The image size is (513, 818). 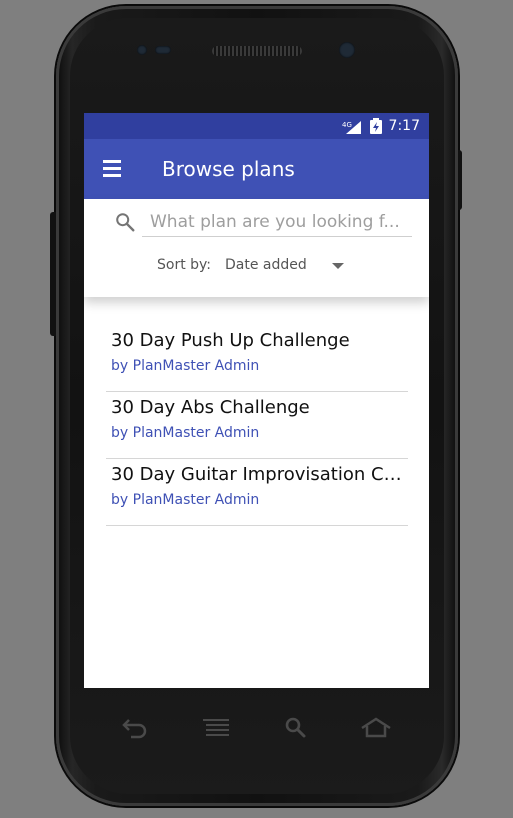 I want to click on signal-4g-icon: 4G, so click(x=351, y=127).